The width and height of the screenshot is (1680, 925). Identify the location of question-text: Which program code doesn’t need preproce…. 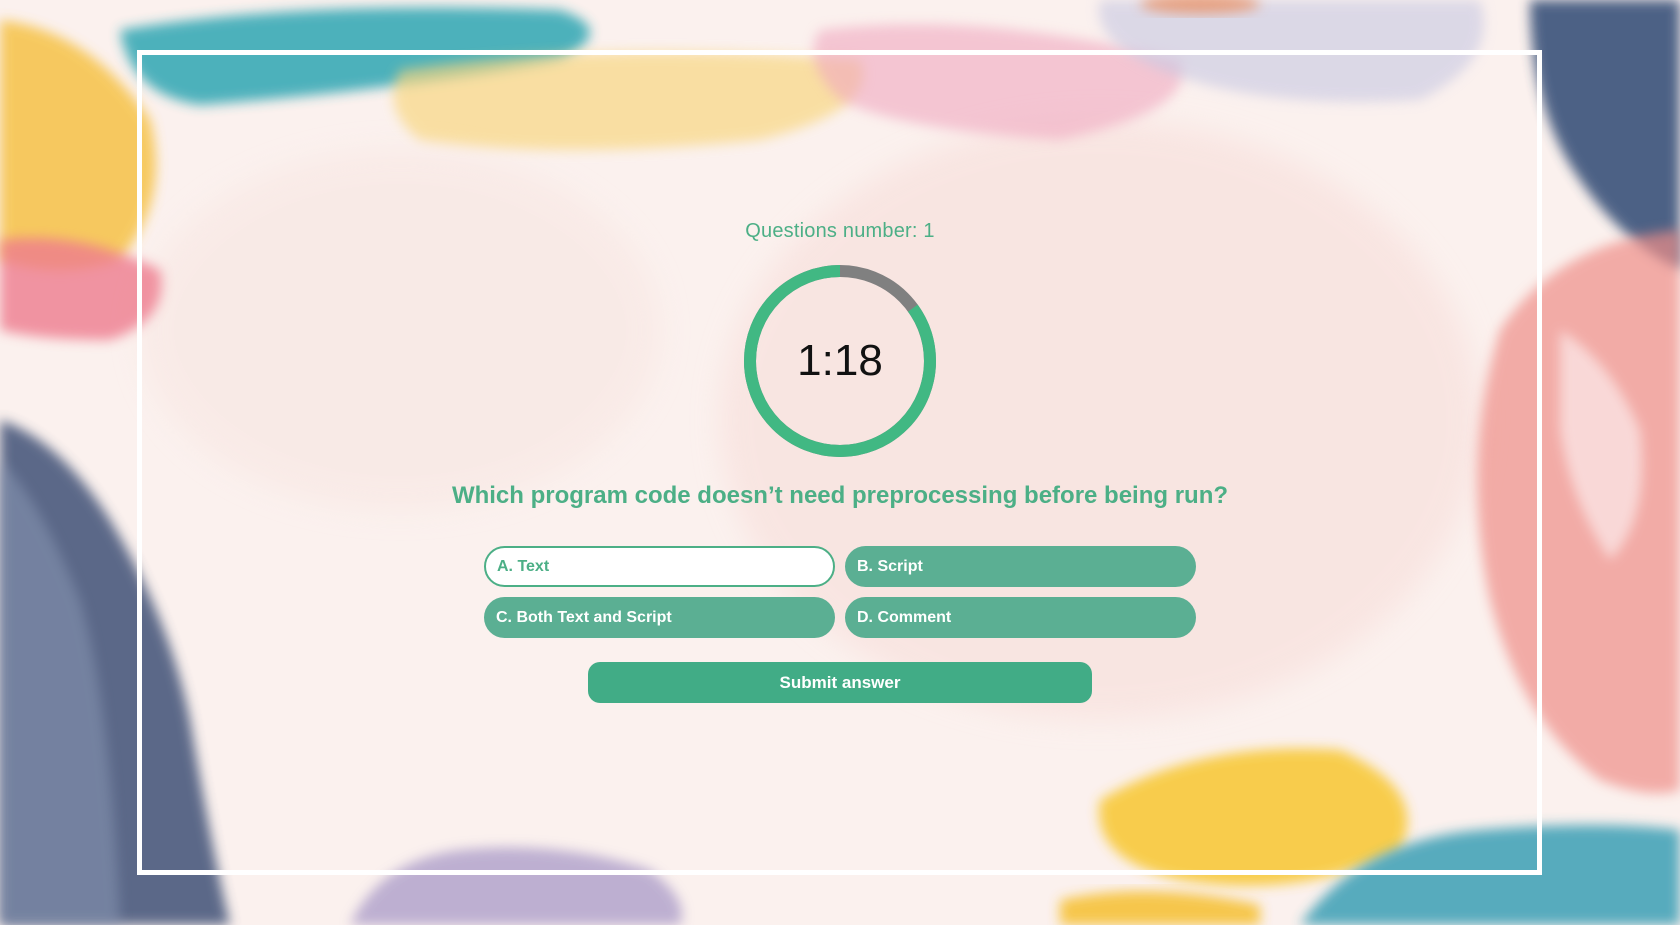
(840, 495).